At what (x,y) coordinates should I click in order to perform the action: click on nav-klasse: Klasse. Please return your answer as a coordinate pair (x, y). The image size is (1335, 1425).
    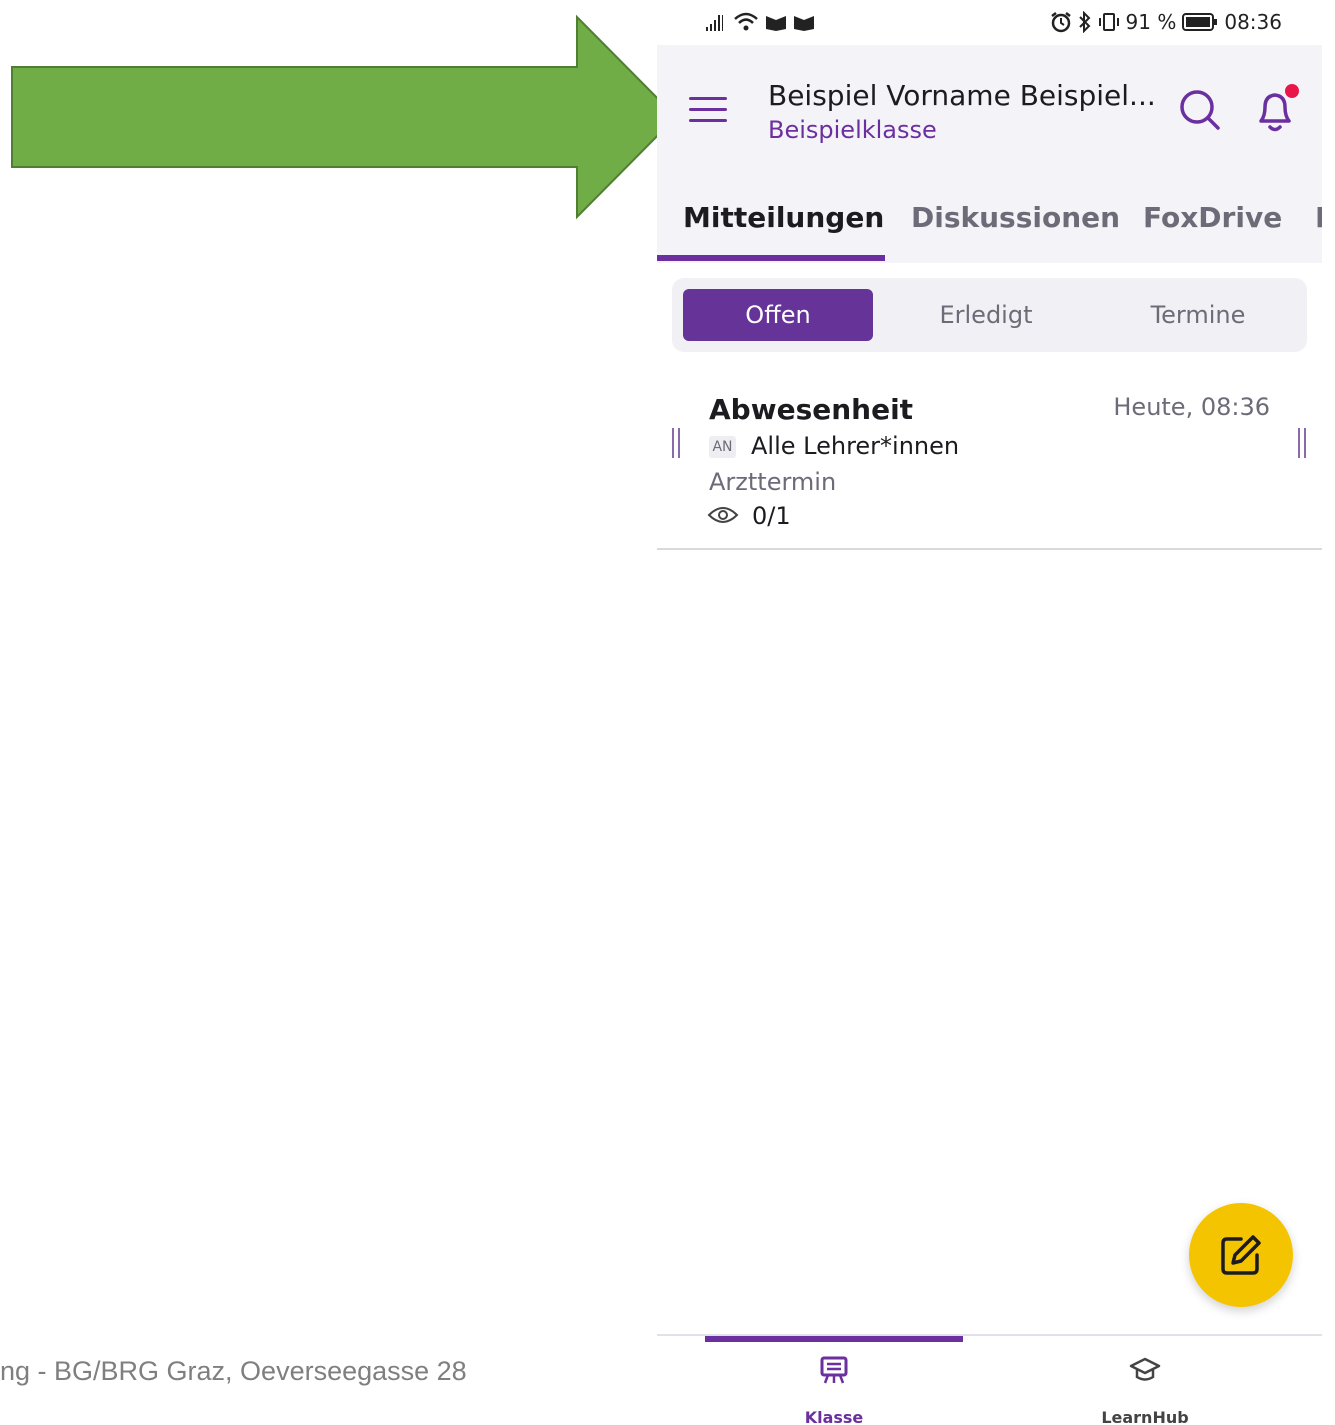
    Looking at the image, I should click on (834, 1380).